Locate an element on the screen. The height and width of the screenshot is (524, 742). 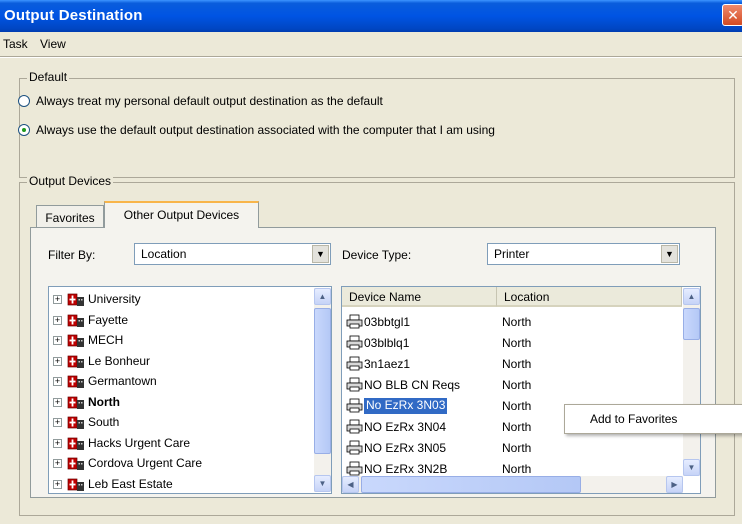
title-bar: Output Destination ✕ is located at coordinates (371, 16).